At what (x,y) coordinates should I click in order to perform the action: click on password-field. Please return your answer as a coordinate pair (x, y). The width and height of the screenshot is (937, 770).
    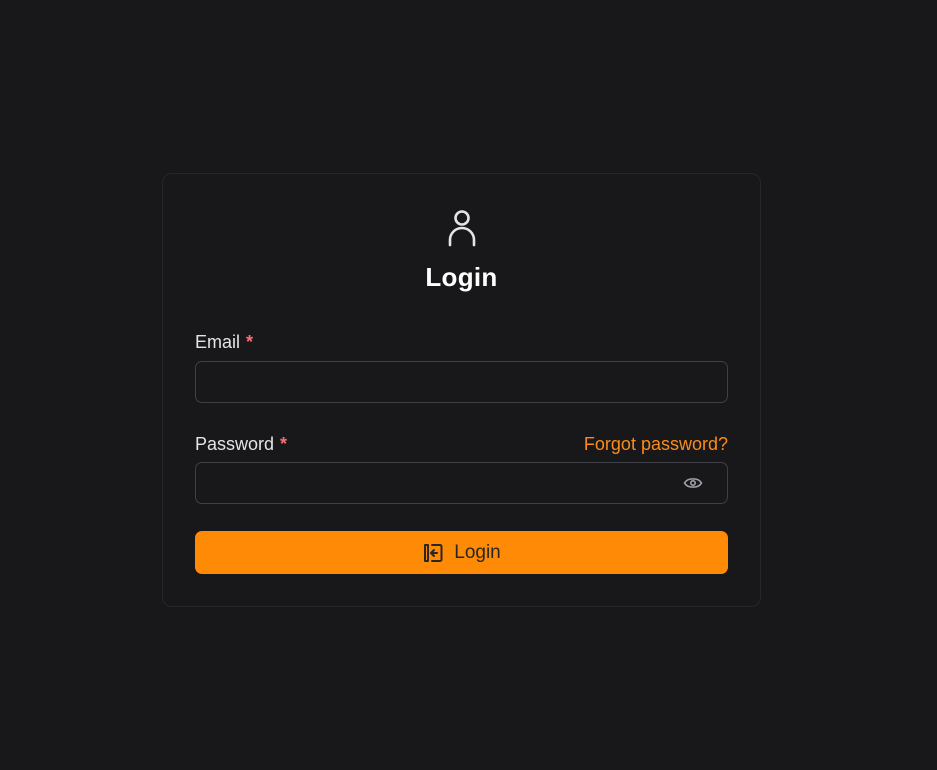
    Looking at the image, I should click on (461, 483).